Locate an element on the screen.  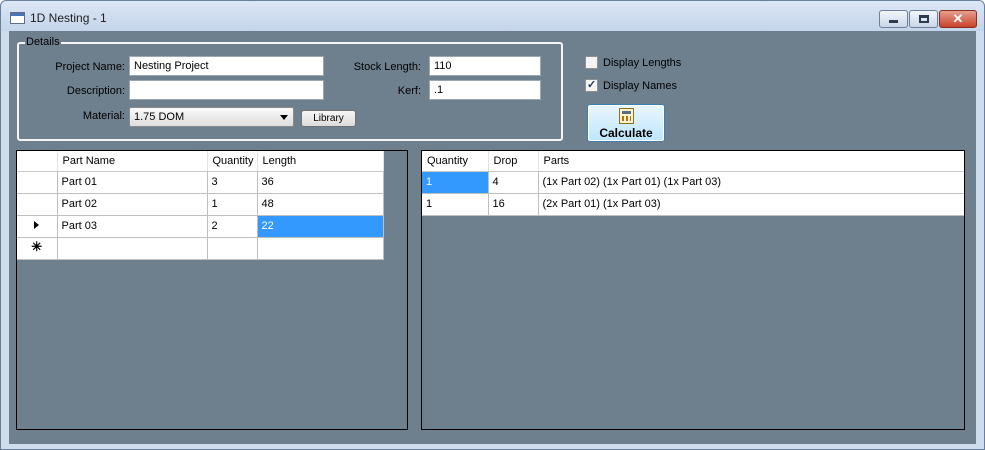
stock-length-label: Stock Length: is located at coordinates (387, 67).